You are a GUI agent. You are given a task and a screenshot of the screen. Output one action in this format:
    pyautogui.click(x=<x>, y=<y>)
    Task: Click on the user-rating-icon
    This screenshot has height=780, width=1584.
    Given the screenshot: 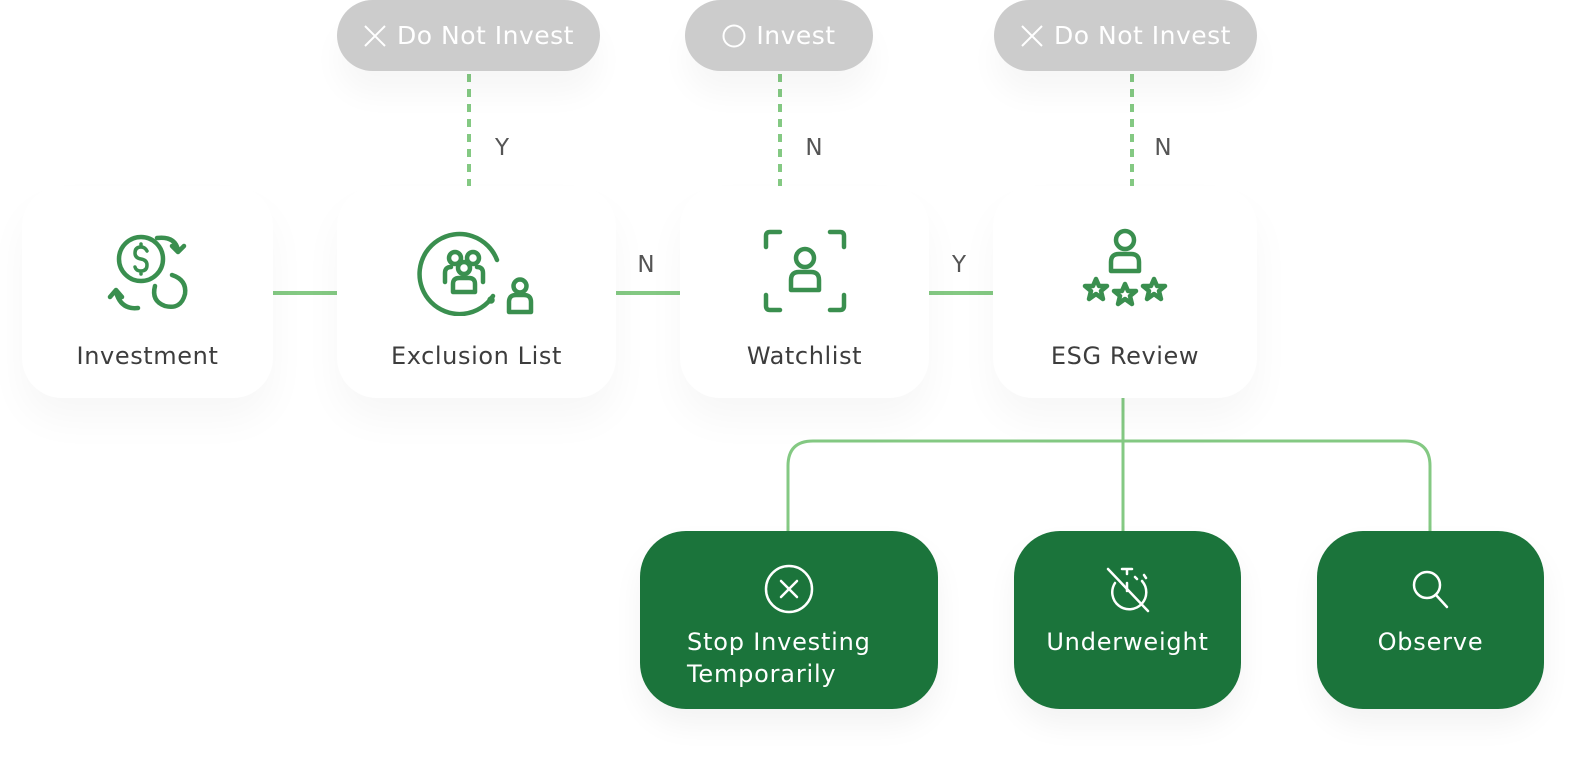 What is the action you would take?
    pyautogui.click(x=1125, y=267)
    